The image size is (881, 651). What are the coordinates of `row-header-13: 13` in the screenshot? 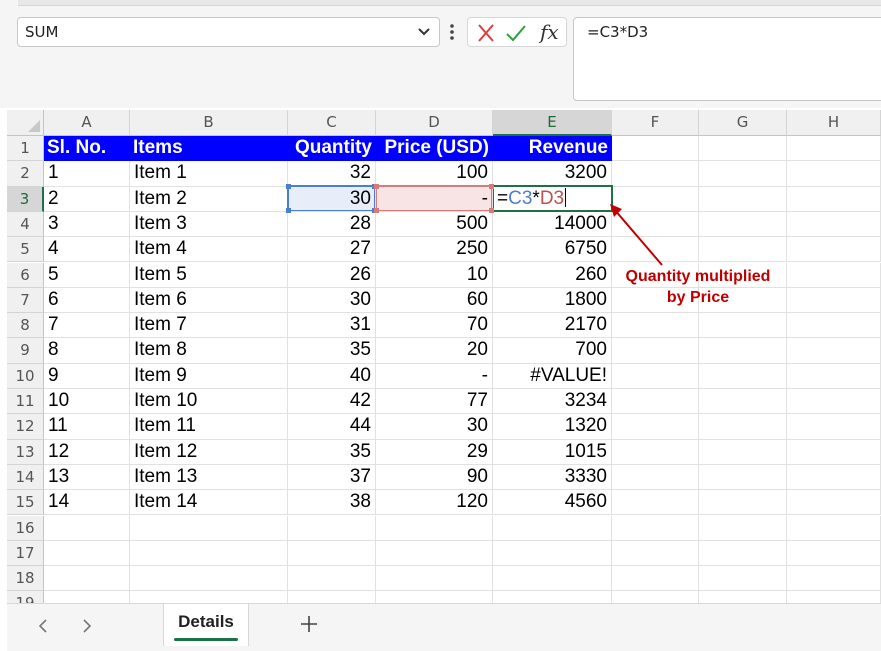 It's located at (25, 452).